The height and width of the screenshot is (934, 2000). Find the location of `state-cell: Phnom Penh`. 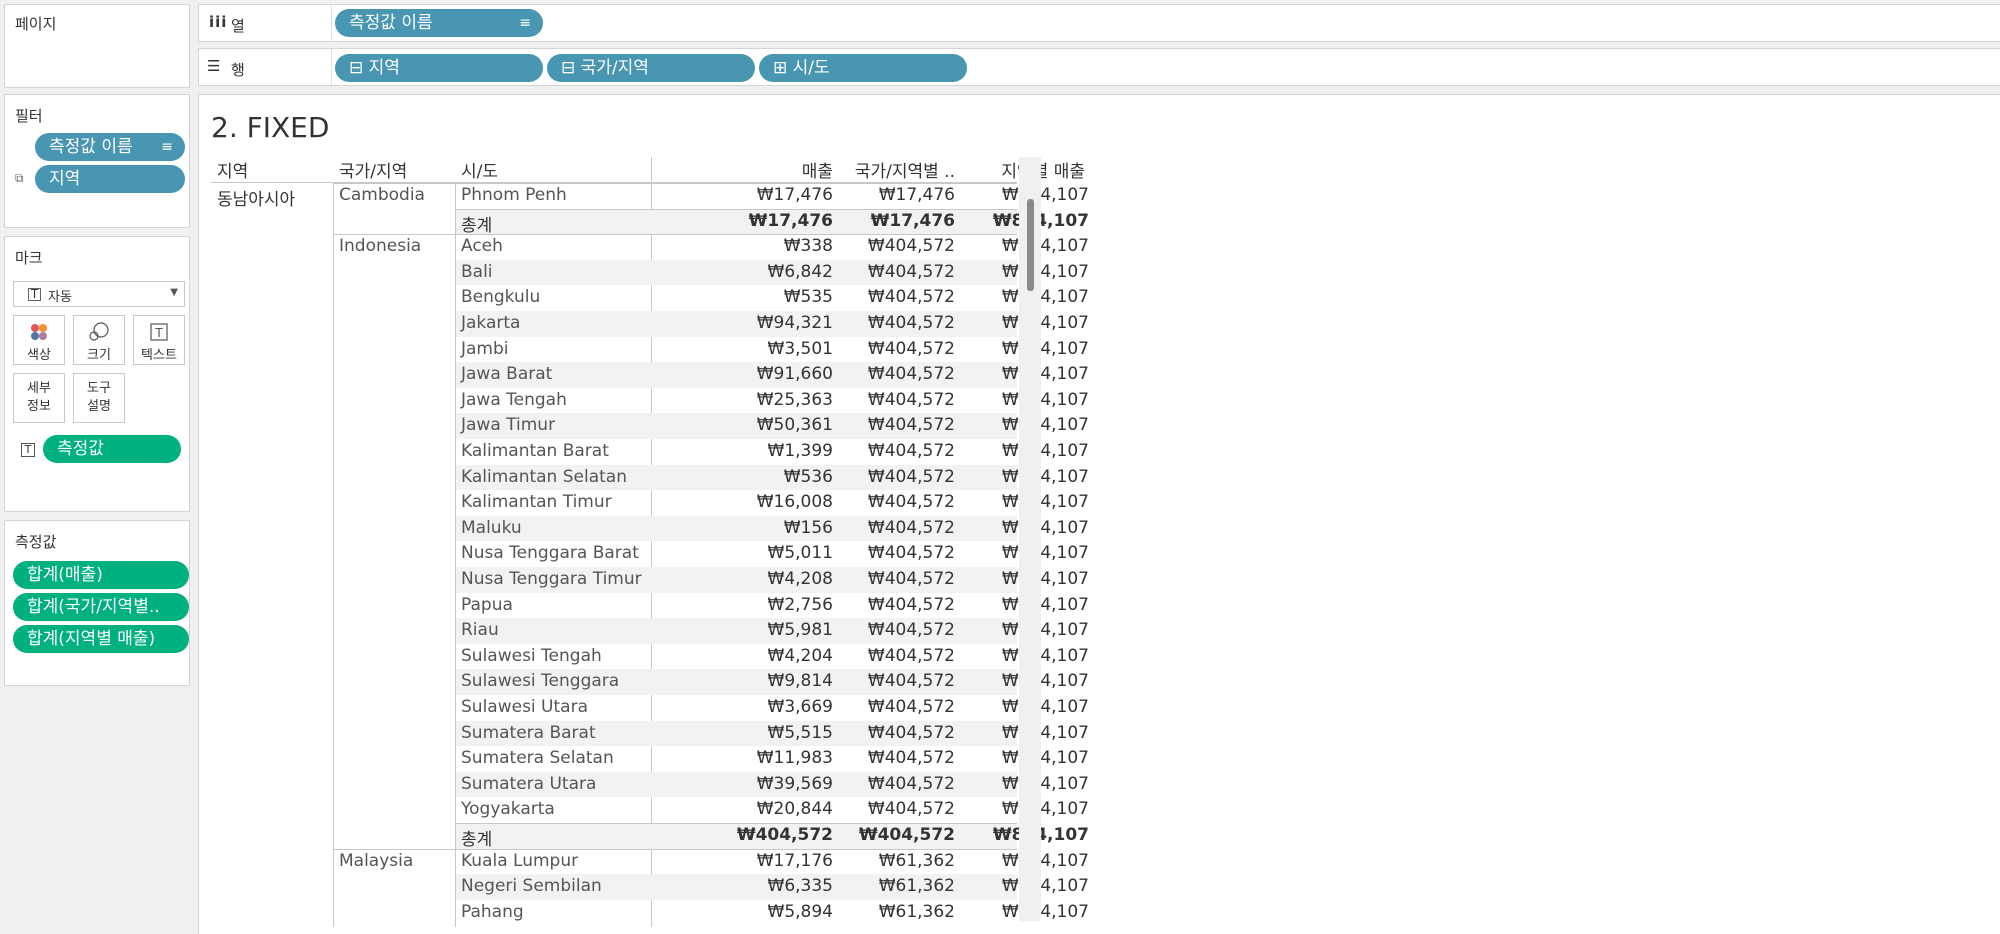

state-cell: Phnom Penh is located at coordinates (514, 195).